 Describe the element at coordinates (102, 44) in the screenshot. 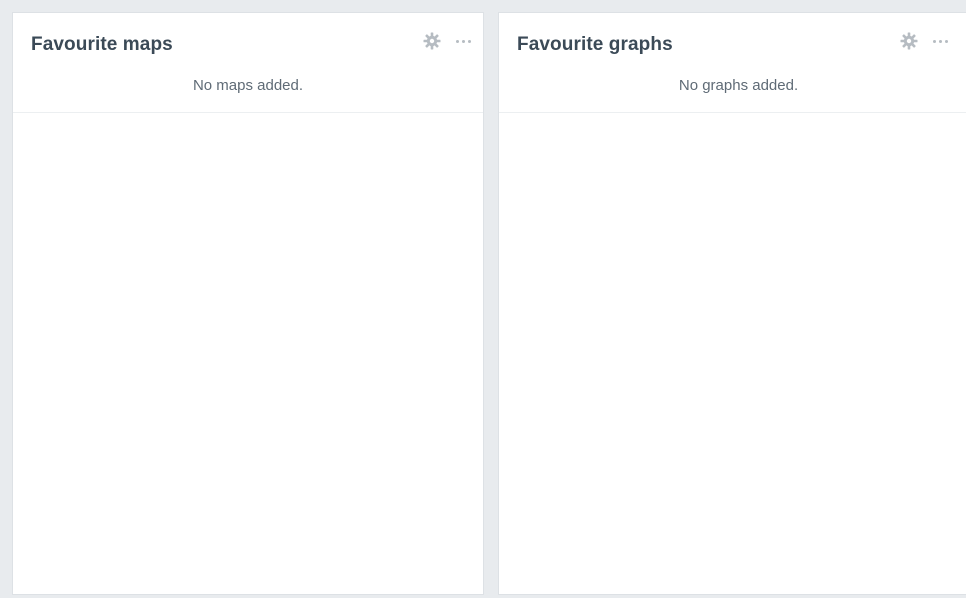

I see `widget-title: Favourite maps` at that location.